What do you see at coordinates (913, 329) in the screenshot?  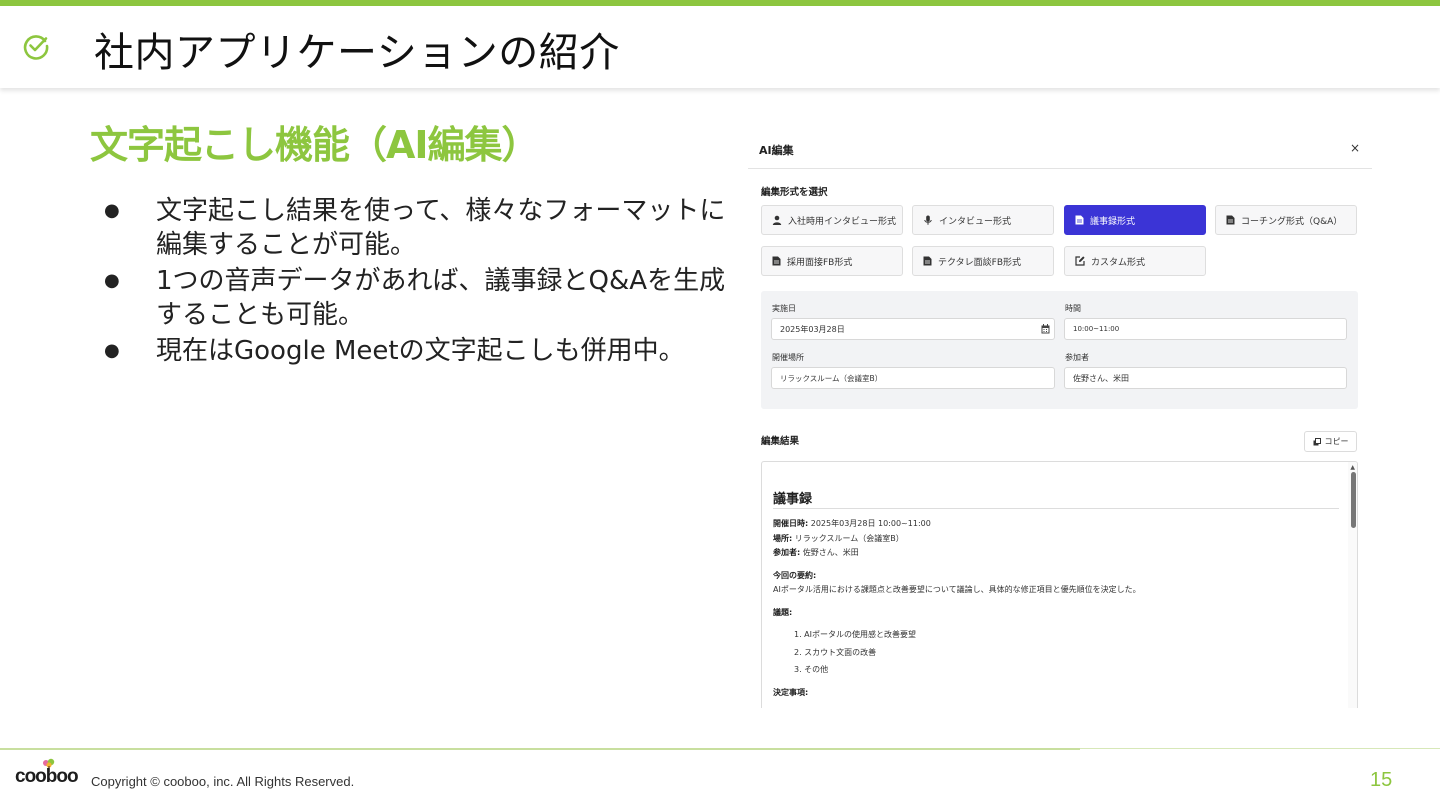 I see `date-input: 2025年03月28日` at bounding box center [913, 329].